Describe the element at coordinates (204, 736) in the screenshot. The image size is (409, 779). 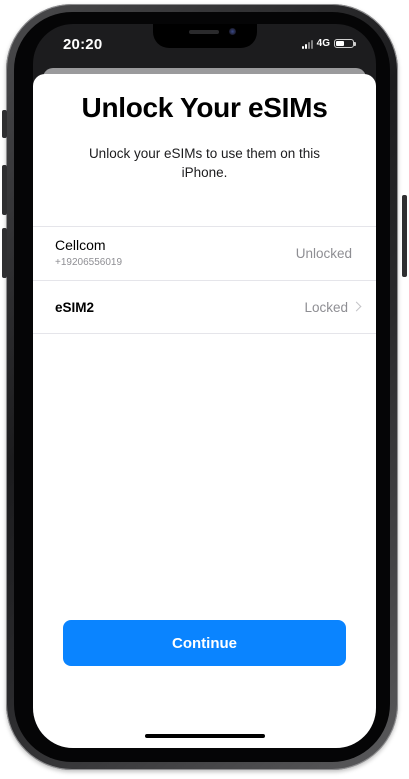
I see `home-indicator` at that location.